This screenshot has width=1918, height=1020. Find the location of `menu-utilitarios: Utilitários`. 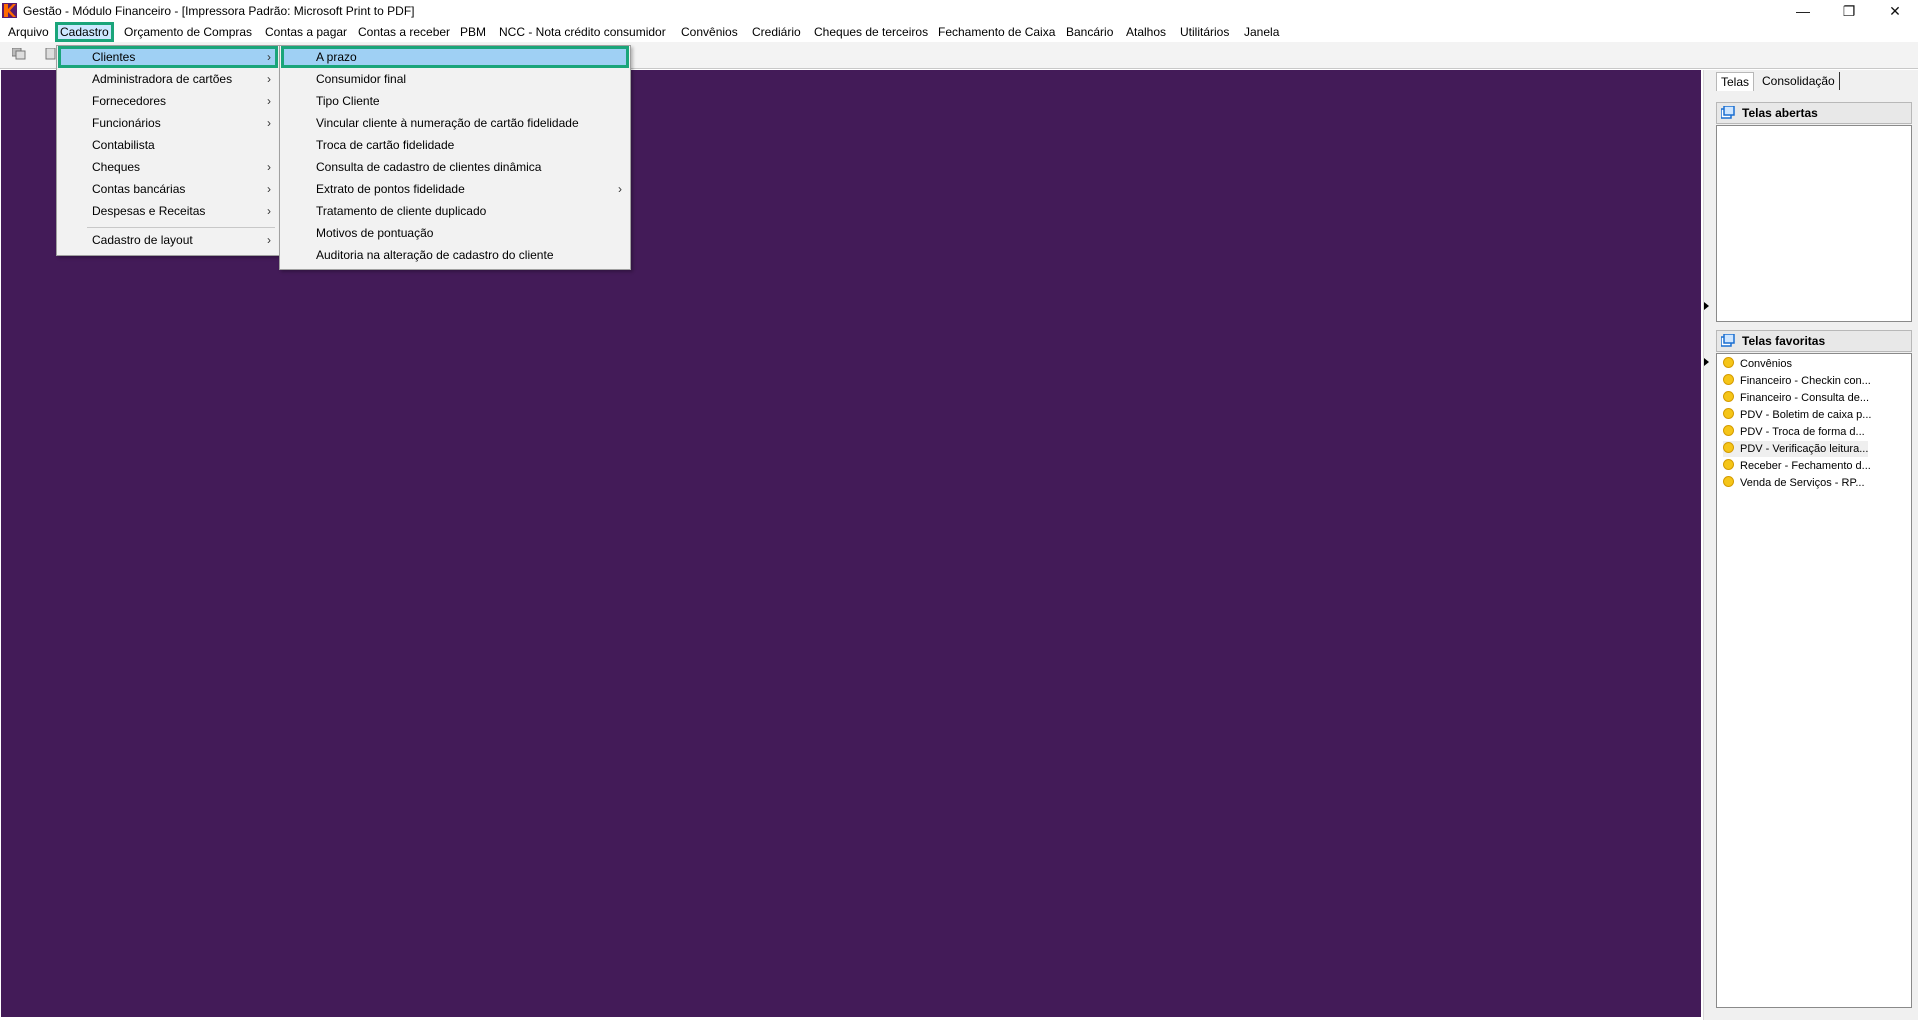

menu-utilitarios: Utilitários is located at coordinates (1204, 32).